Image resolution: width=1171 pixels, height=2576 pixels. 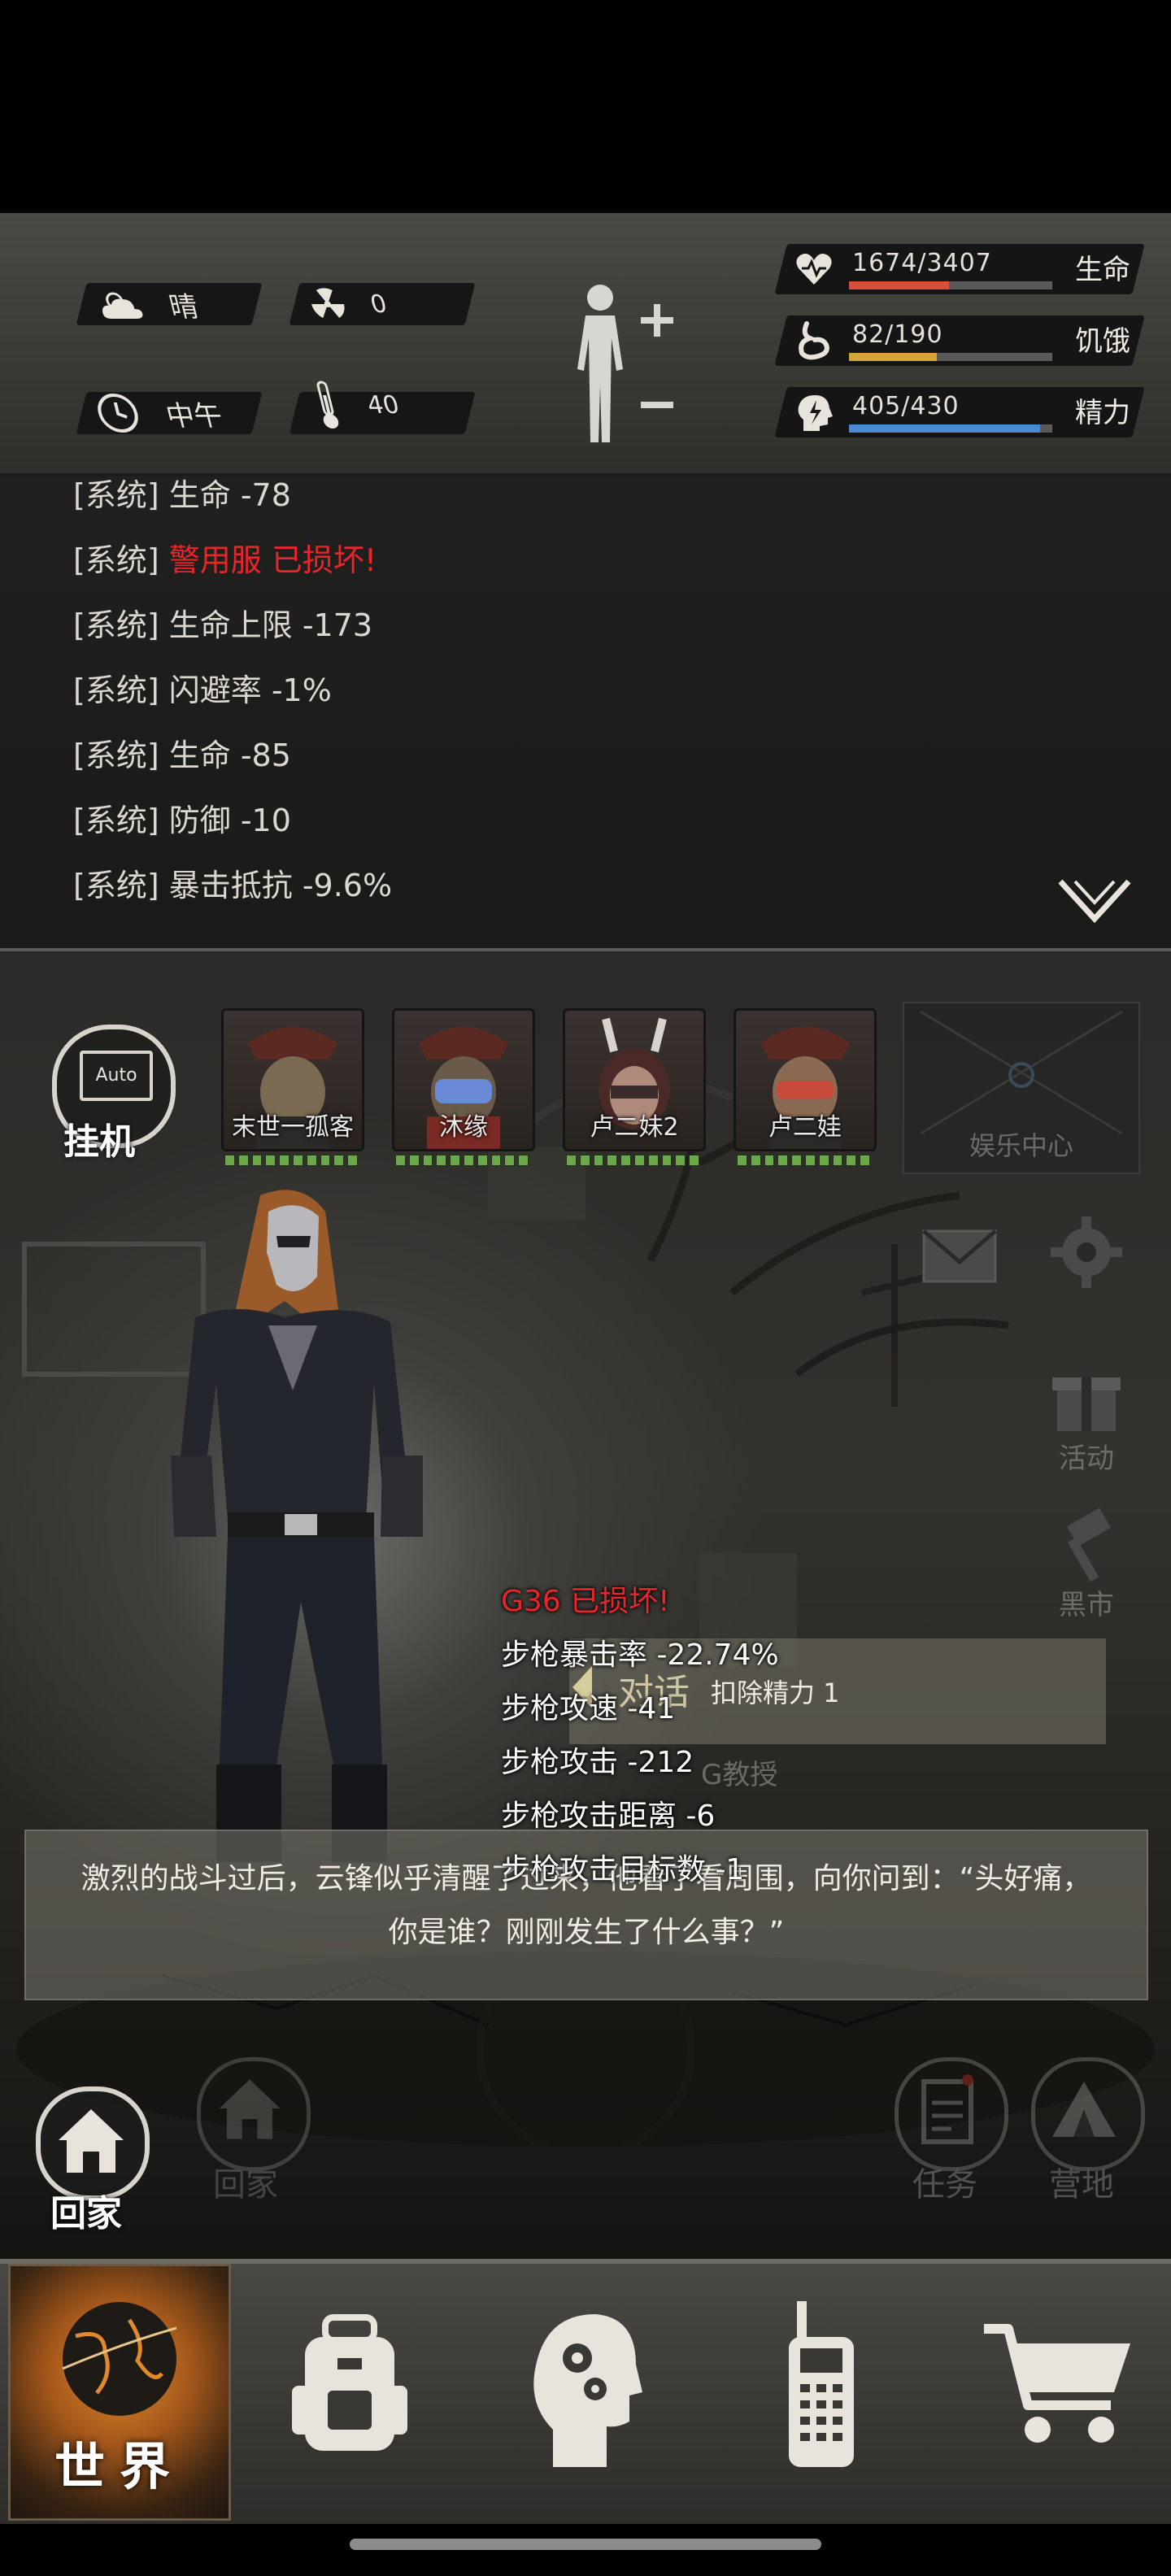 I want to click on energy-stat: 405/430 精力, so click(x=960, y=412).